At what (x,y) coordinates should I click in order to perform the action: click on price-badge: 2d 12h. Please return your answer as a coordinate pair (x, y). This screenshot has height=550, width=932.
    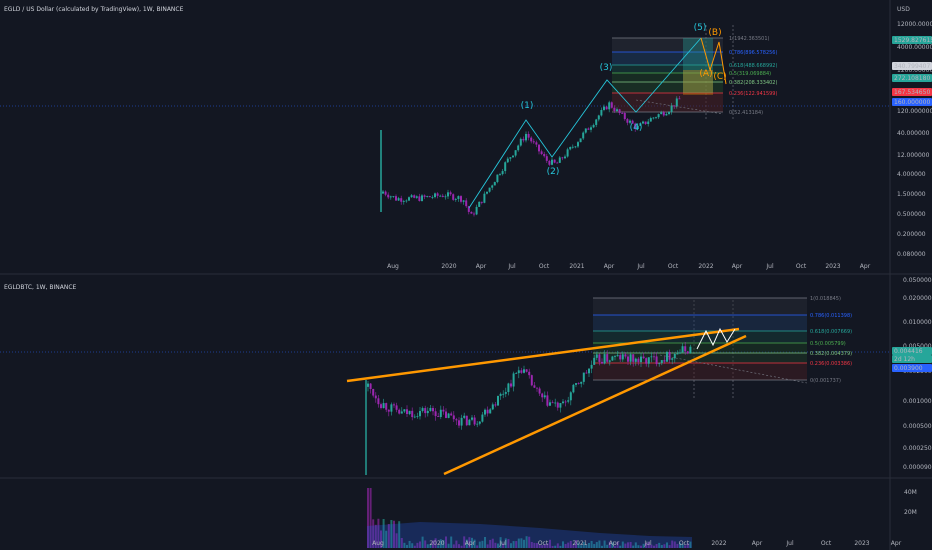
    Looking at the image, I should click on (904, 359).